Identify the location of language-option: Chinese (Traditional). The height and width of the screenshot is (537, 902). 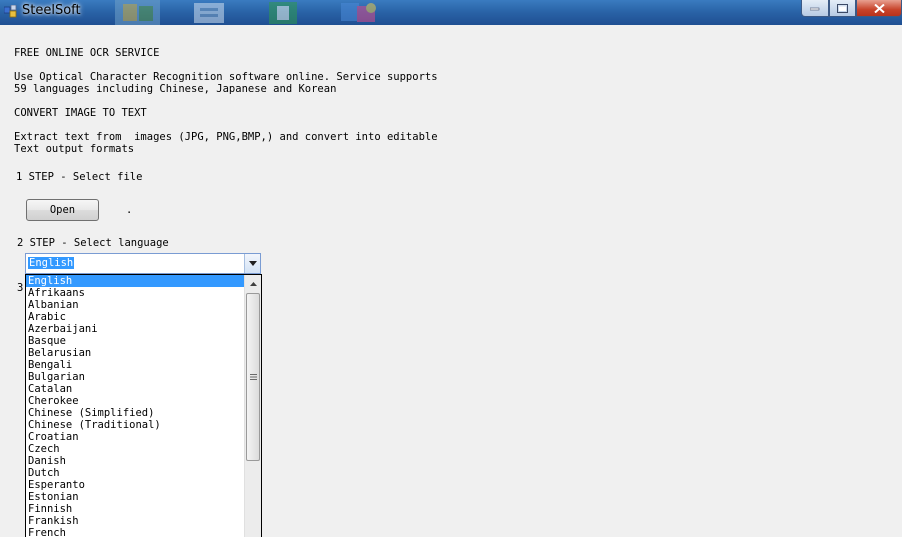
(135, 425).